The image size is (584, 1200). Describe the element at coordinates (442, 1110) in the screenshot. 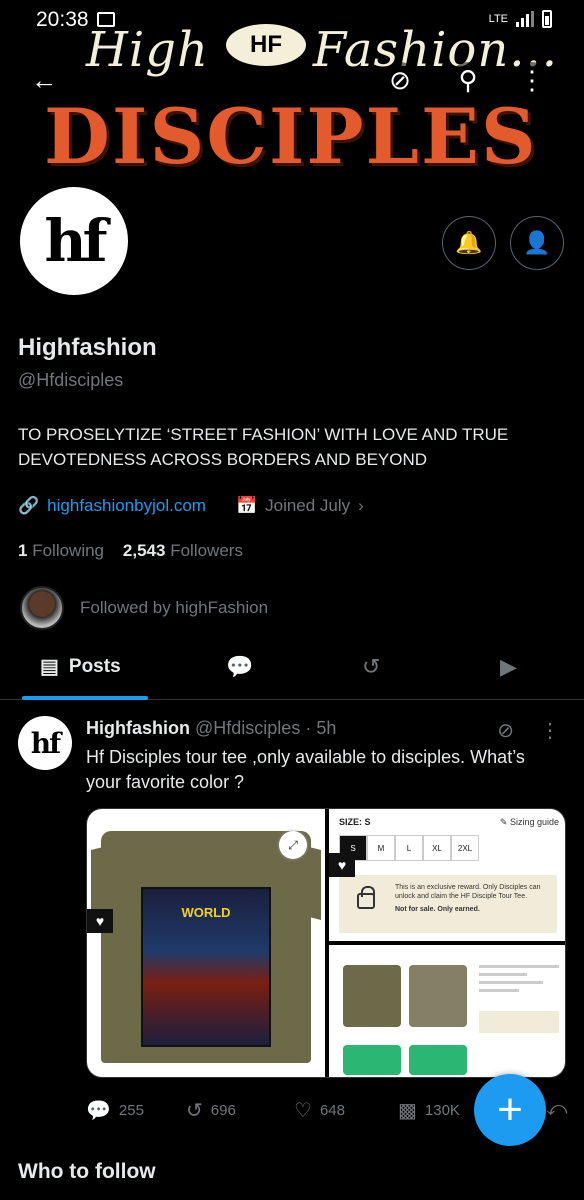

I see `views-count: 130K` at that location.